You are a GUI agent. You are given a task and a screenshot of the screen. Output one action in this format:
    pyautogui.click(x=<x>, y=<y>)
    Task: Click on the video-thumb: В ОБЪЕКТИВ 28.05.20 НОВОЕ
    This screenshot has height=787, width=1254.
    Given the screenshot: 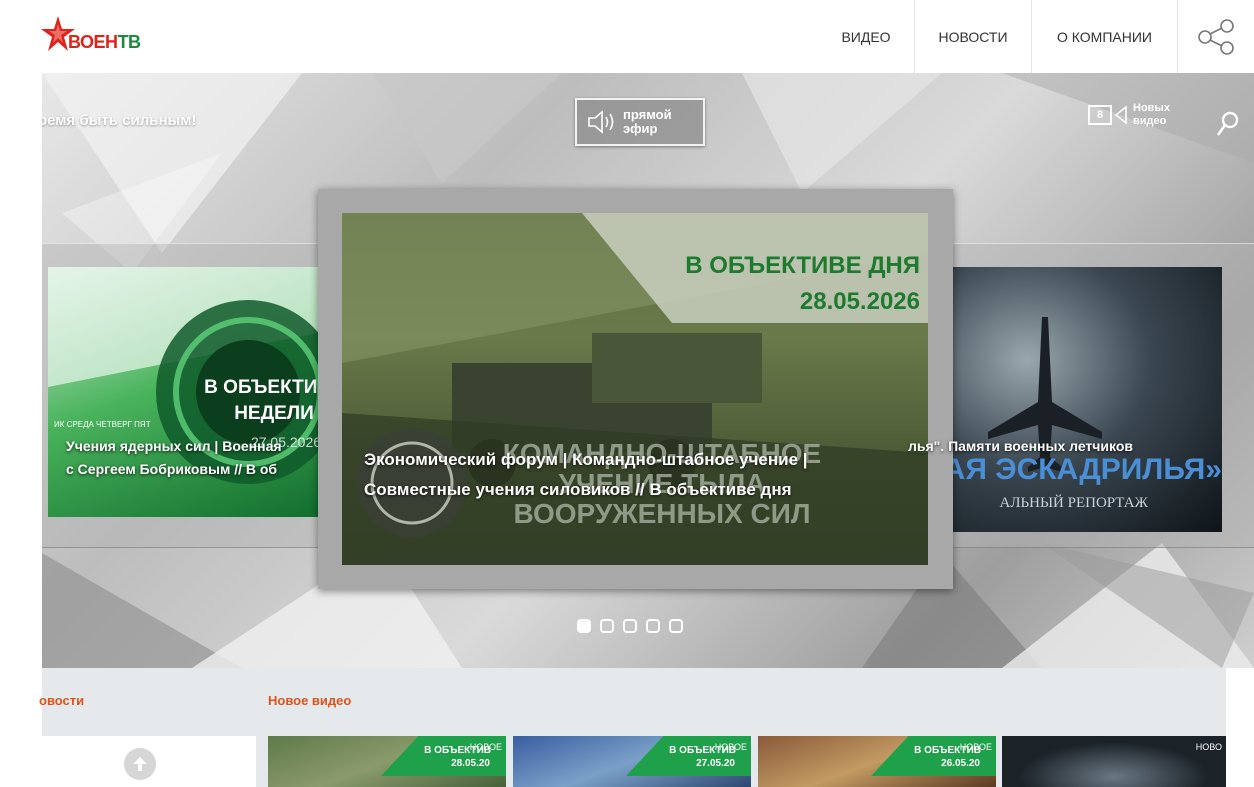 What is the action you would take?
    pyautogui.click(x=387, y=761)
    